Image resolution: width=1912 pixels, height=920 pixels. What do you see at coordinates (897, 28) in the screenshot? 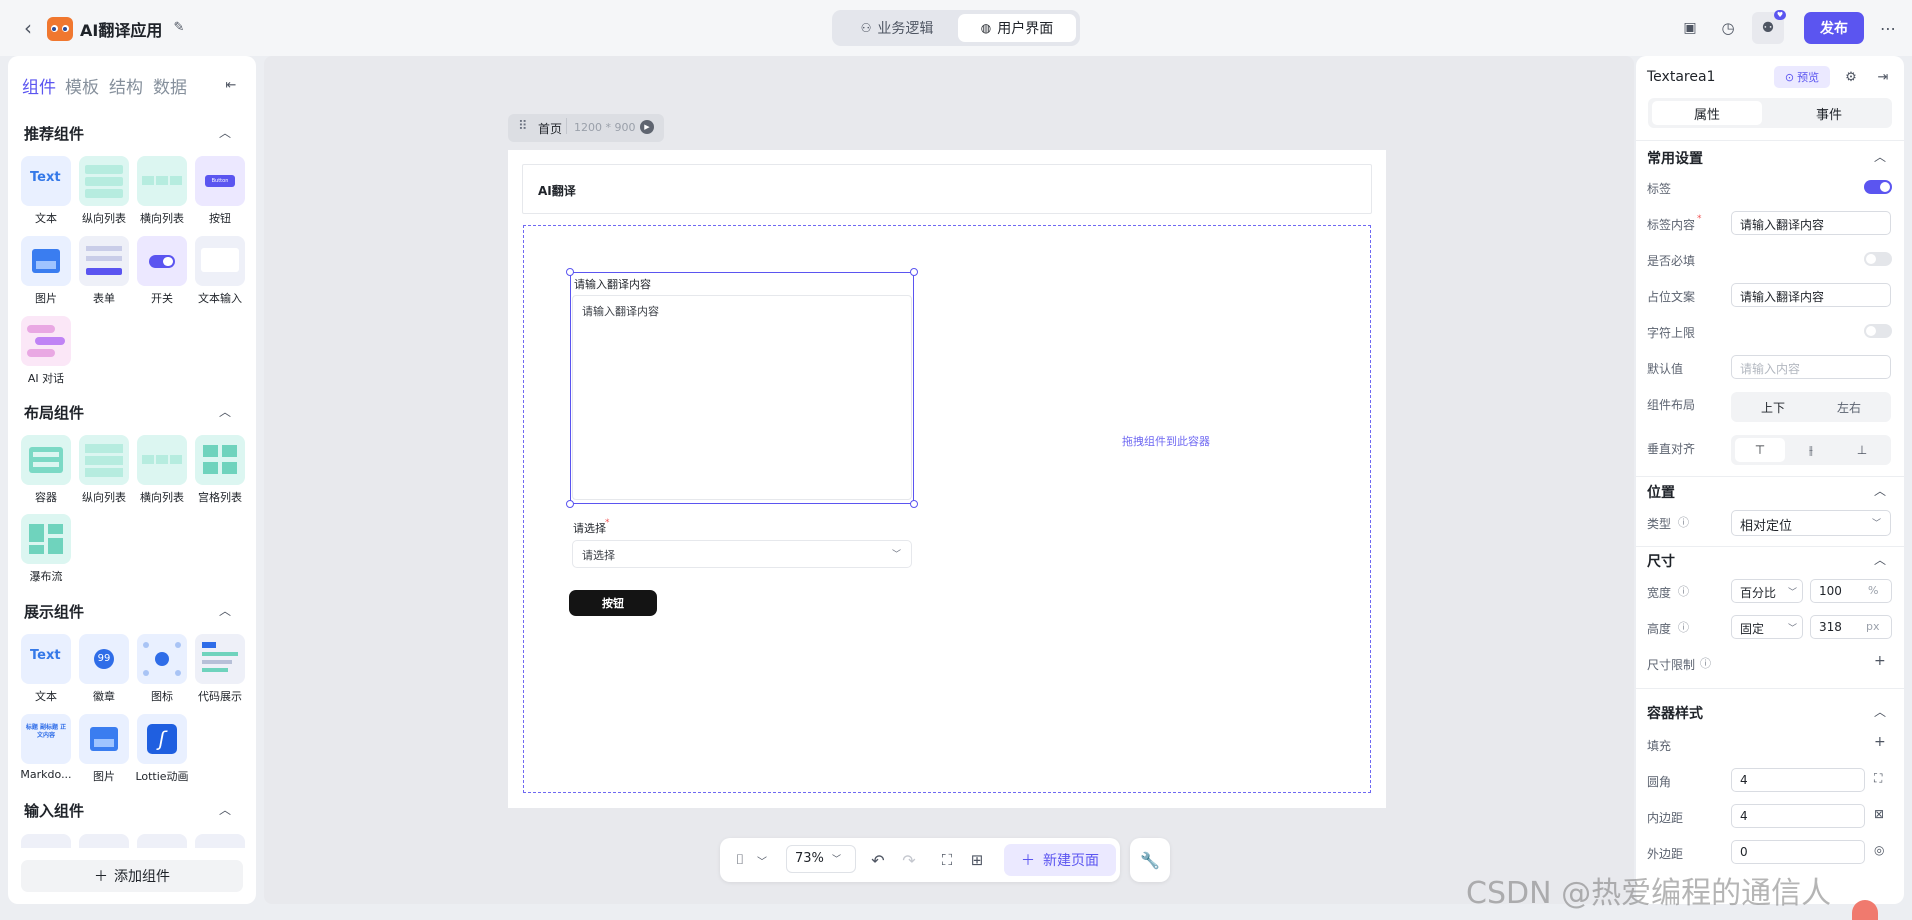
I see `tab-business-logic: ⚇ 业务逻辑` at bounding box center [897, 28].